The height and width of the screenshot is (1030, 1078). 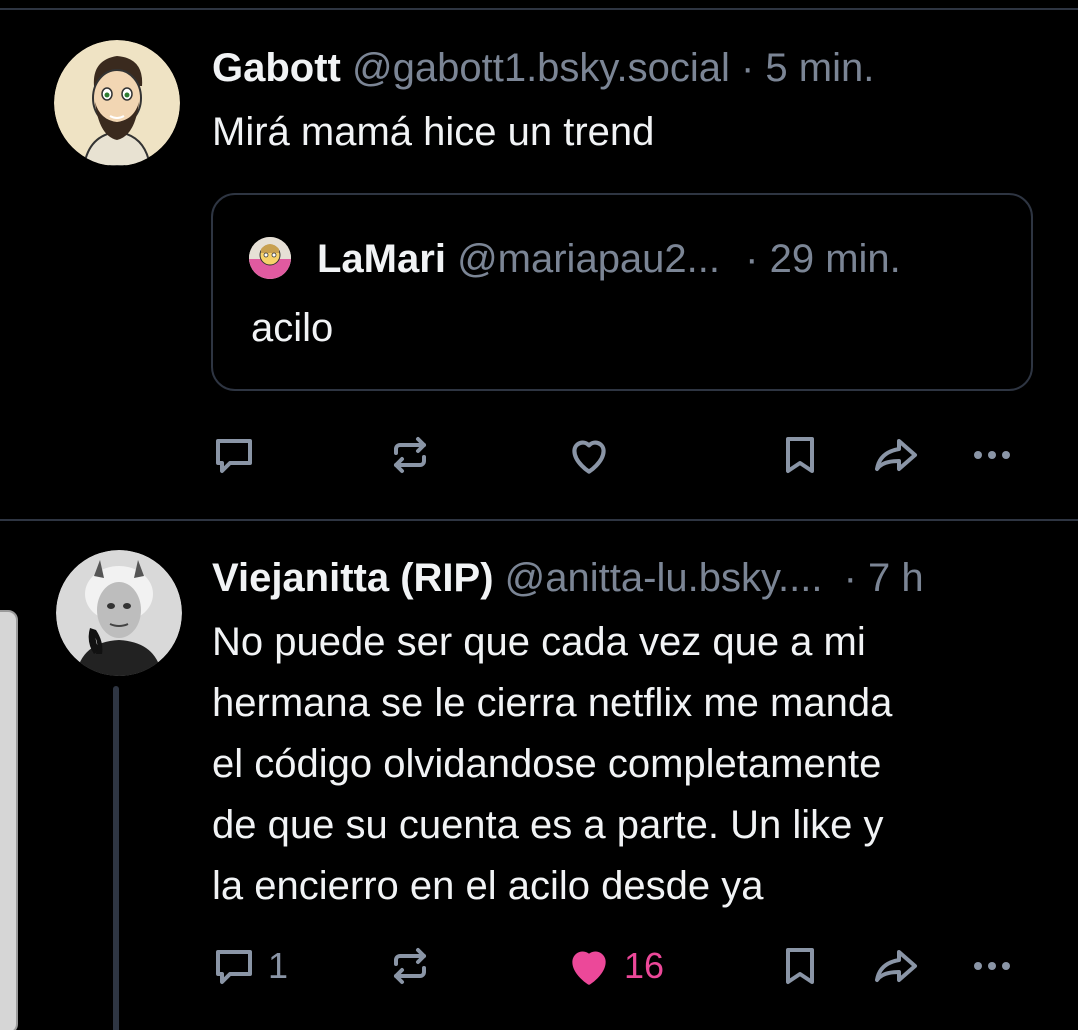 I want to click on quote-text: acilo, so click(x=292, y=328).